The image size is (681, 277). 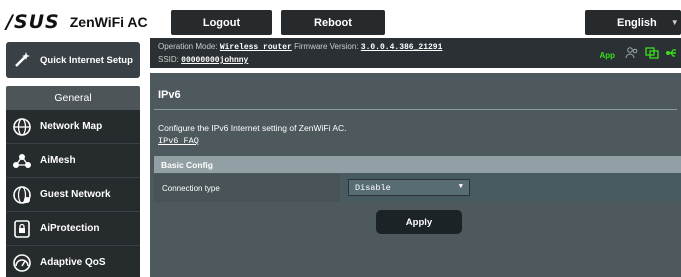 I want to click on ssid-label: SSID:, so click(x=168, y=59).